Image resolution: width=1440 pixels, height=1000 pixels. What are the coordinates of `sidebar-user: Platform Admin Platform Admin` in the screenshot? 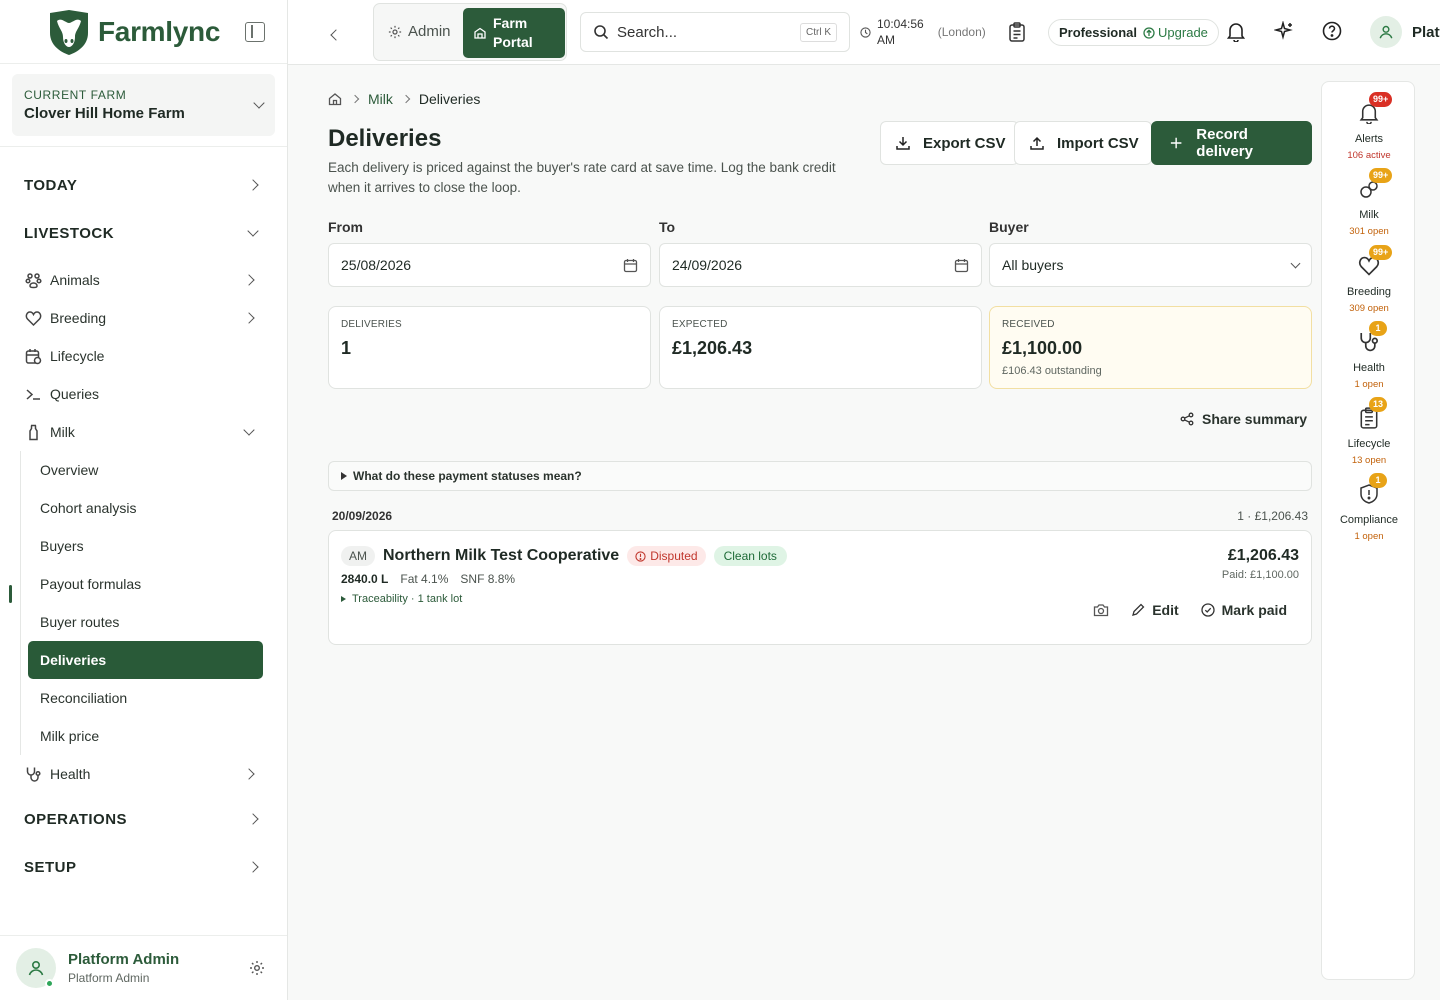 It's located at (143, 967).